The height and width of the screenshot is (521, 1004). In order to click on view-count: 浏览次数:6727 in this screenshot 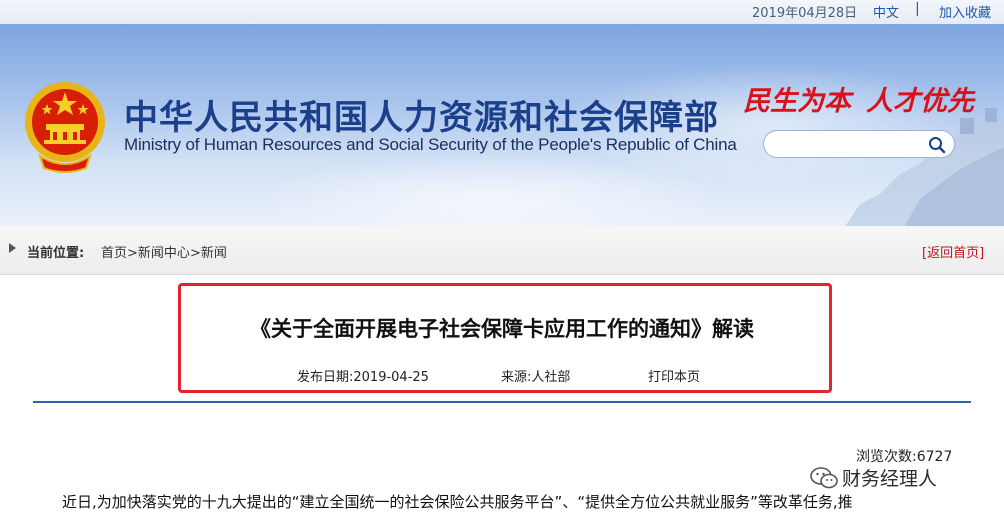, I will do `click(904, 457)`.